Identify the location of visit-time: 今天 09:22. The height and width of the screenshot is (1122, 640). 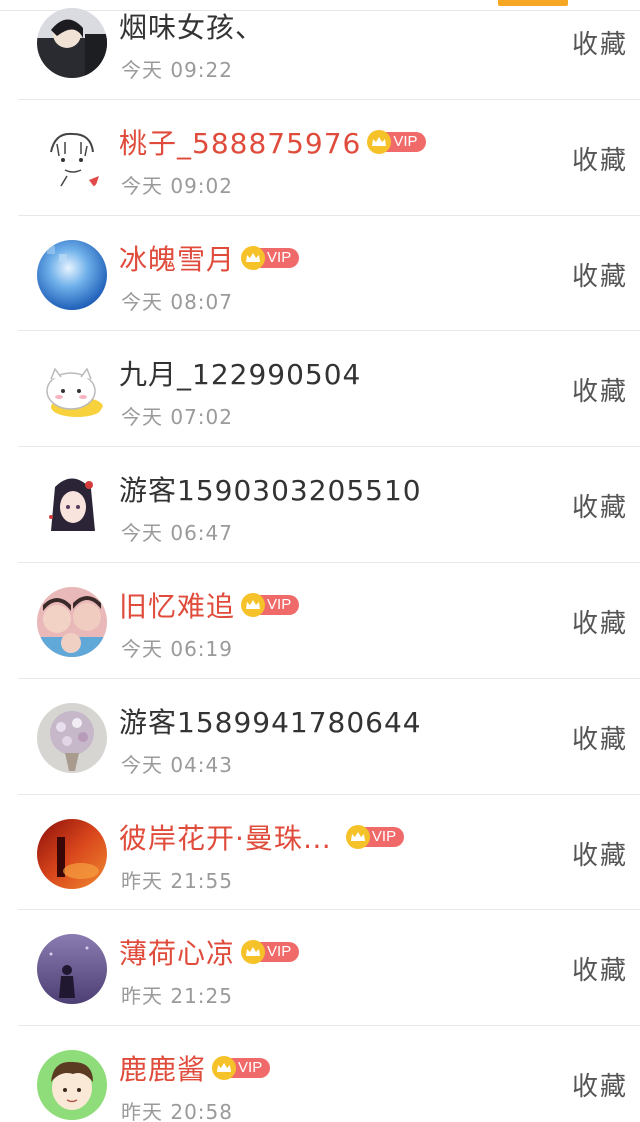
(177, 70).